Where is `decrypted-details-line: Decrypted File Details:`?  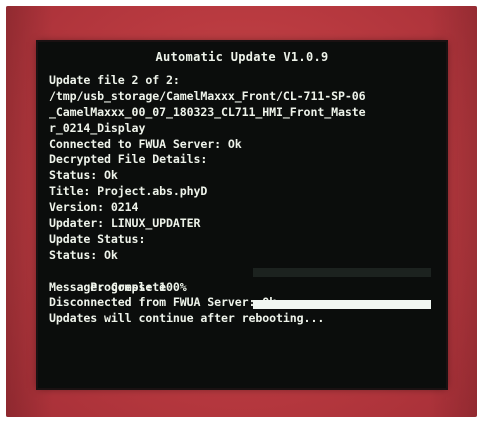
decrypted-details-line: Decrypted File Details: is located at coordinates (128, 159).